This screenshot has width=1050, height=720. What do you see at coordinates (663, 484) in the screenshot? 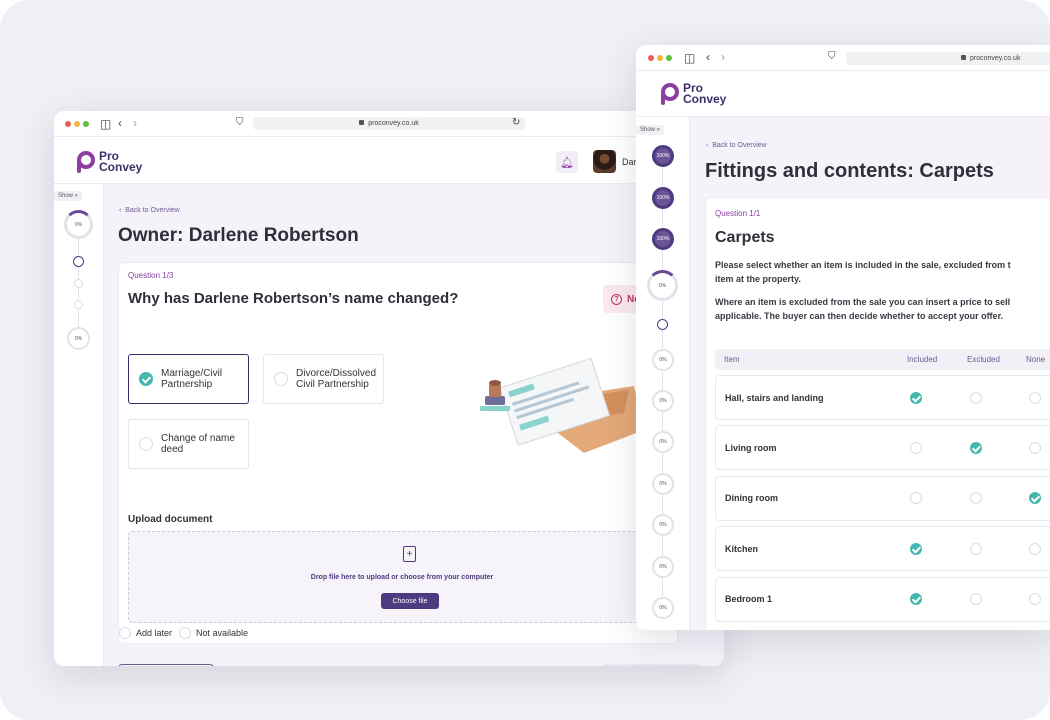
I see `progress-ring-8: 0%` at bounding box center [663, 484].